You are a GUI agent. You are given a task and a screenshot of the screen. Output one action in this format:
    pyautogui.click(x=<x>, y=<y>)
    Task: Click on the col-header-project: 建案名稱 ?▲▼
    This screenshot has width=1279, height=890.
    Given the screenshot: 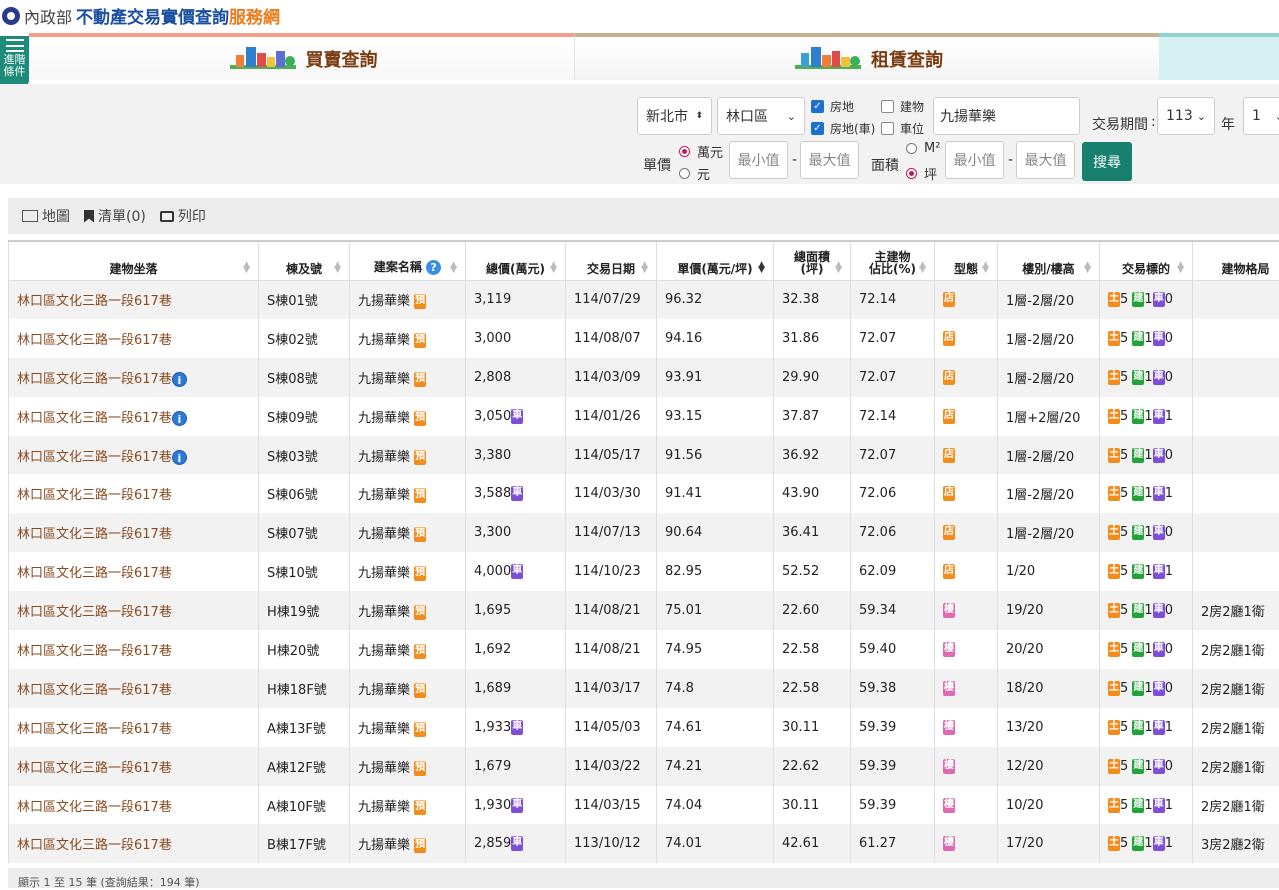 What is the action you would take?
    pyautogui.click(x=408, y=260)
    